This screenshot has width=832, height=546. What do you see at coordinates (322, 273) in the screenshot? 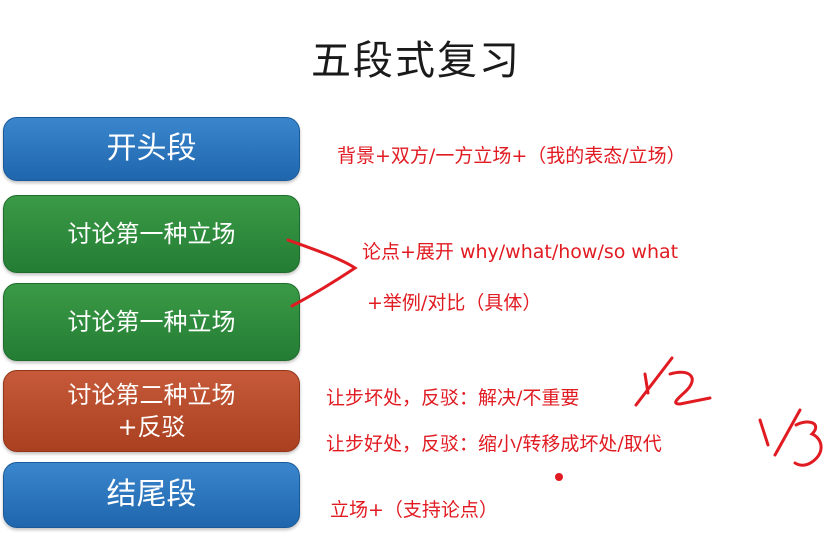
I see `handwritten-brace` at bounding box center [322, 273].